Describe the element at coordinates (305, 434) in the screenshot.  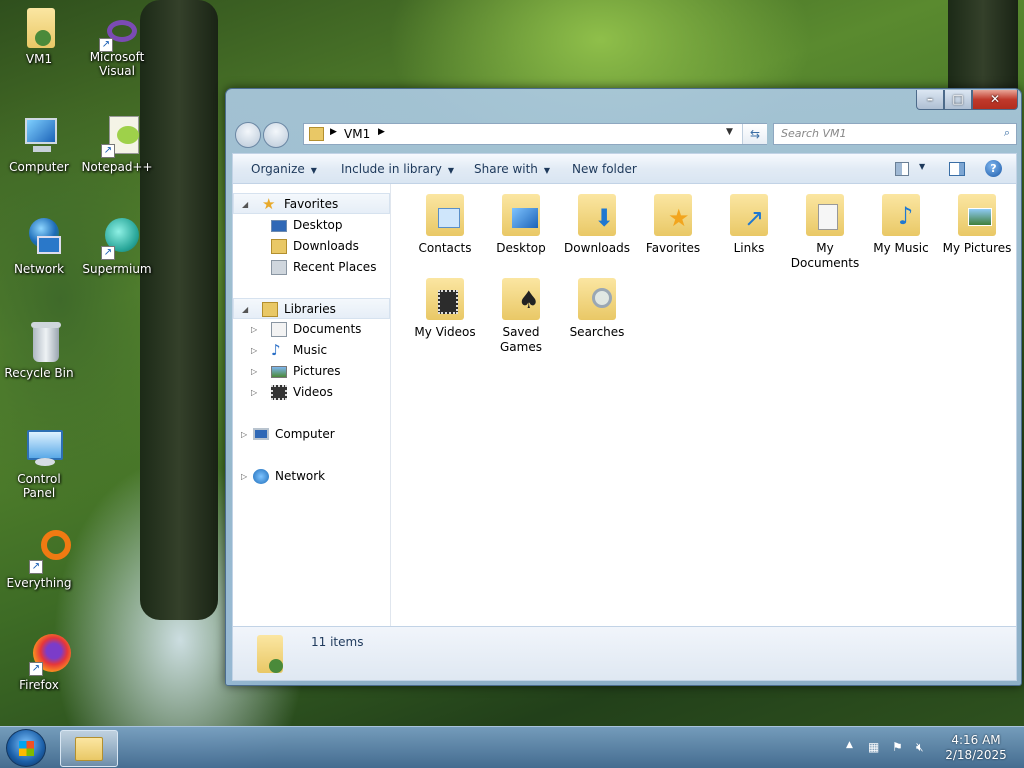
I see `nav-computer-label: Computer` at that location.